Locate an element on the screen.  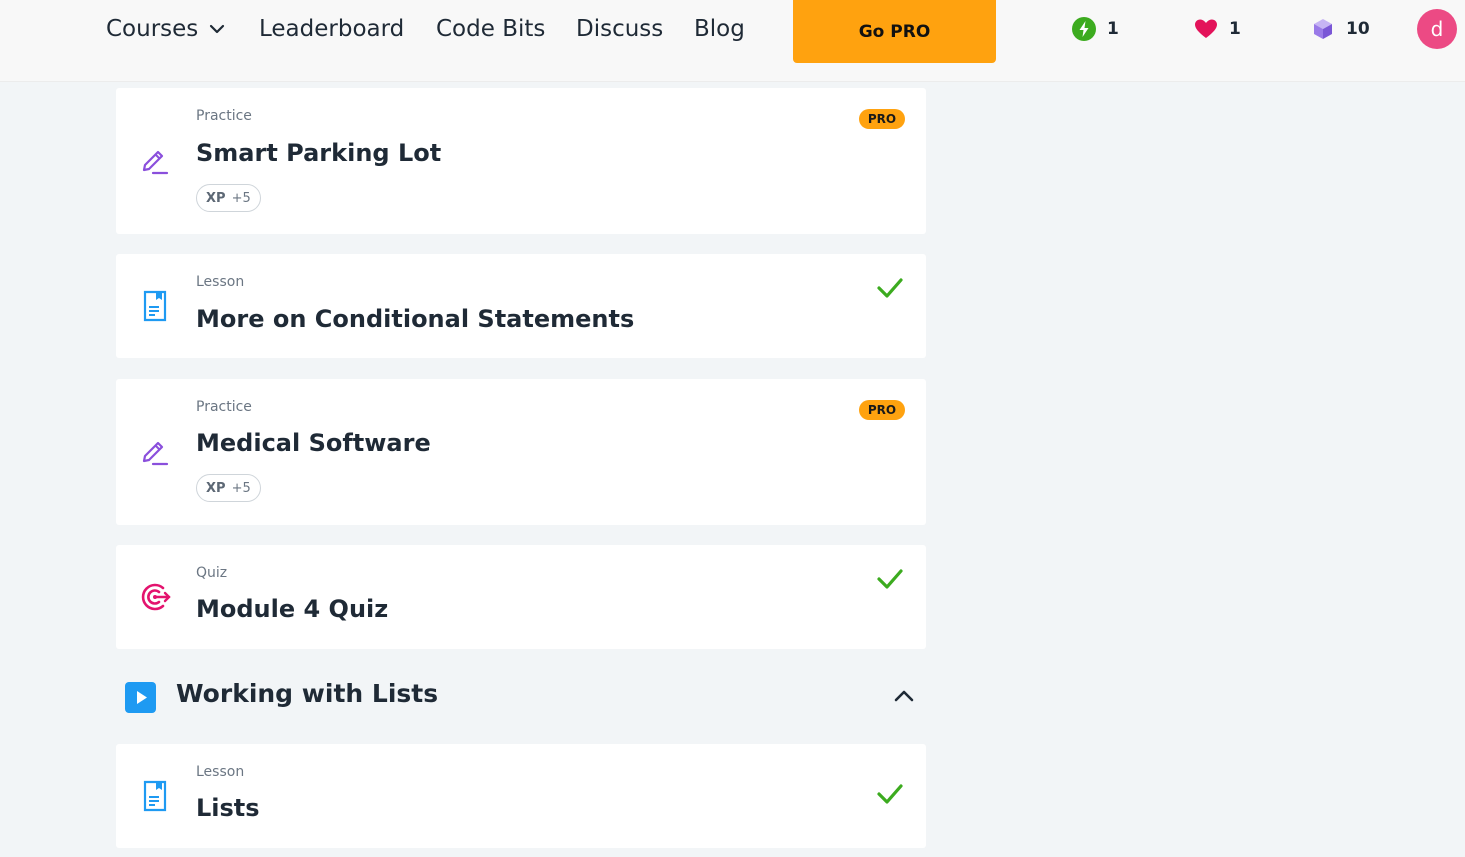
lightning-icon is located at coordinates (1084, 29).